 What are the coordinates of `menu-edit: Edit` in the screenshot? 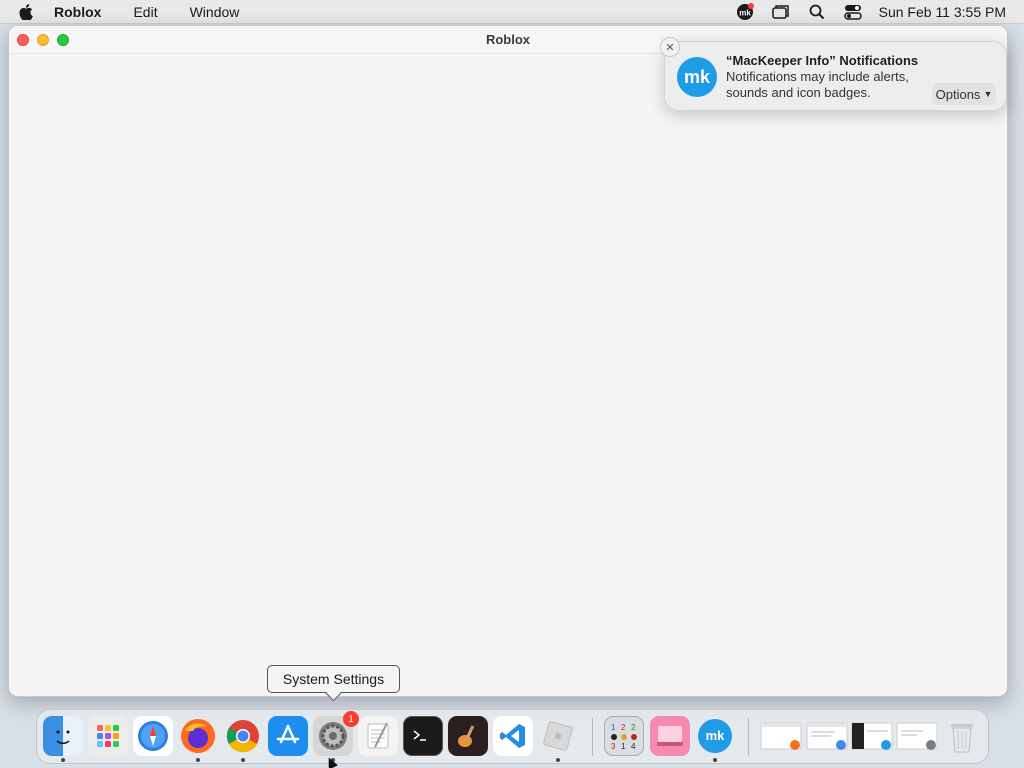 It's located at (161, 12).